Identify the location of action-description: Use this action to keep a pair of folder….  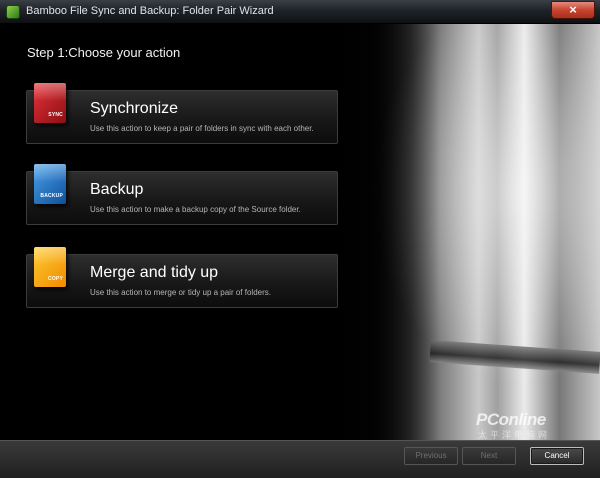
(202, 128).